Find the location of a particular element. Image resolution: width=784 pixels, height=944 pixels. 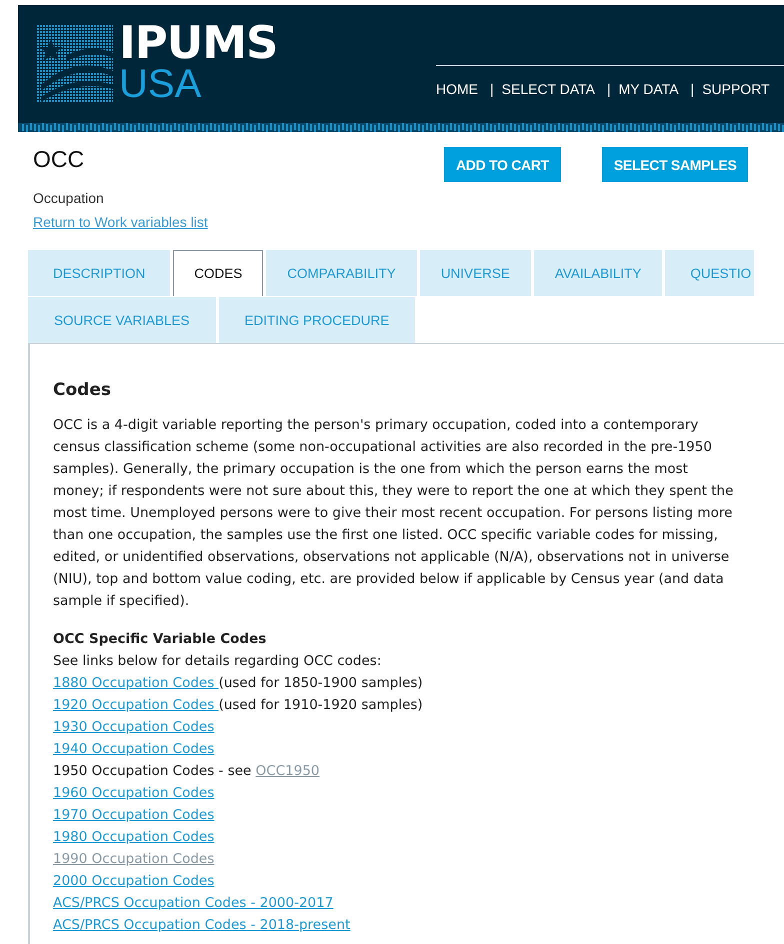

code-link: 1930 Occupation Codes is located at coordinates (133, 727).